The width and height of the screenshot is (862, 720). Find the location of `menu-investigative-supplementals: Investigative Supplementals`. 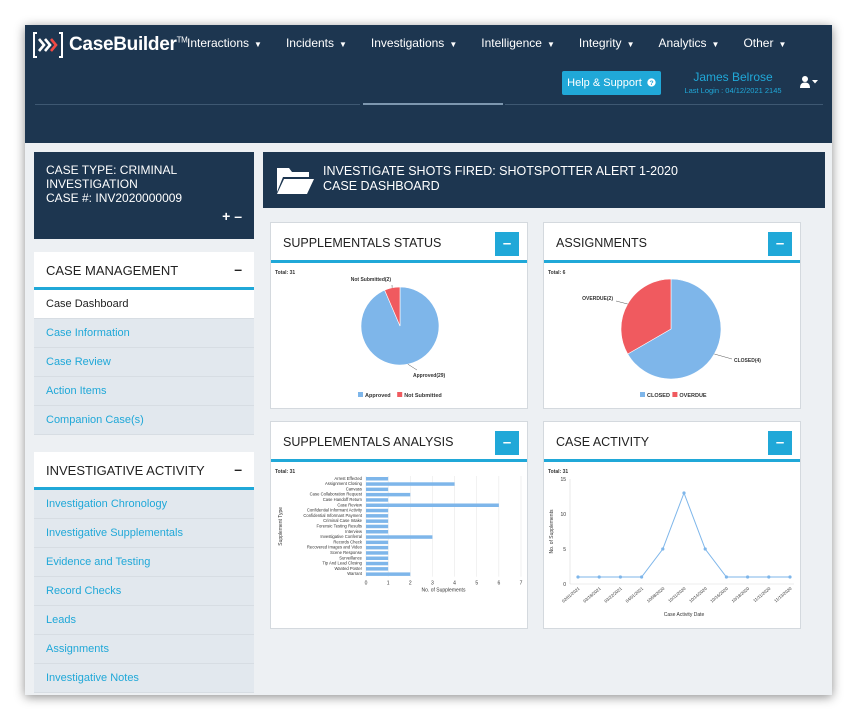

menu-investigative-supplementals: Investigative Supplementals is located at coordinates (144, 533).